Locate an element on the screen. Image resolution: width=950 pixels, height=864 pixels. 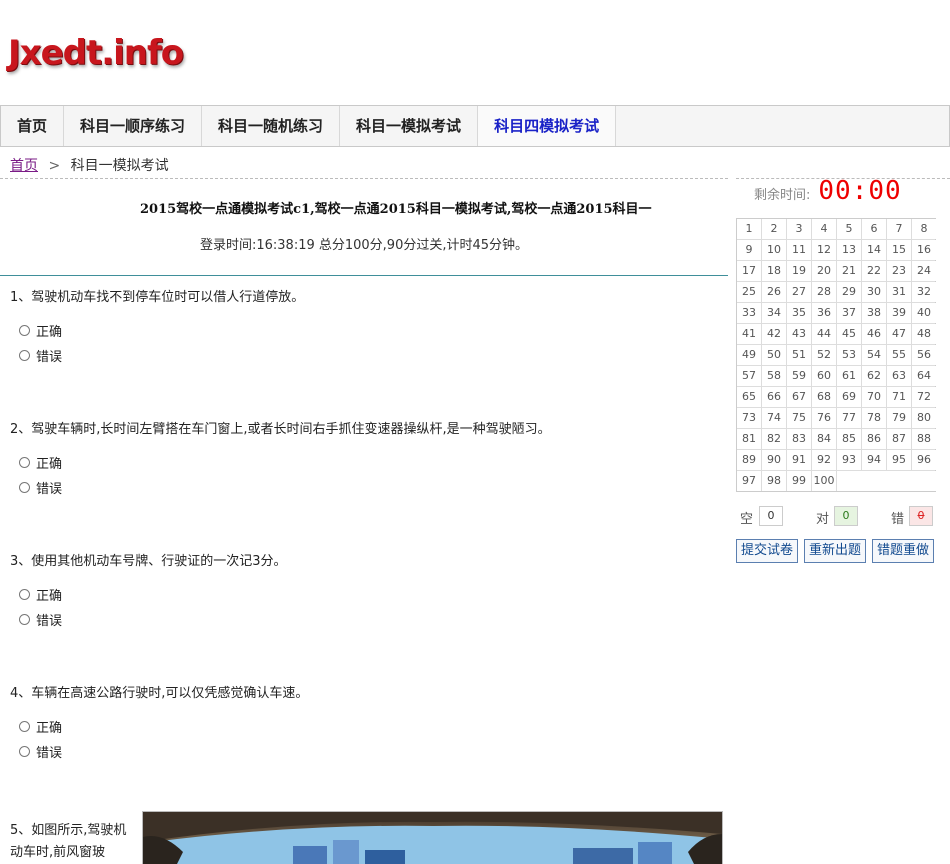
question-number-cell: 63 is located at coordinates (899, 376).